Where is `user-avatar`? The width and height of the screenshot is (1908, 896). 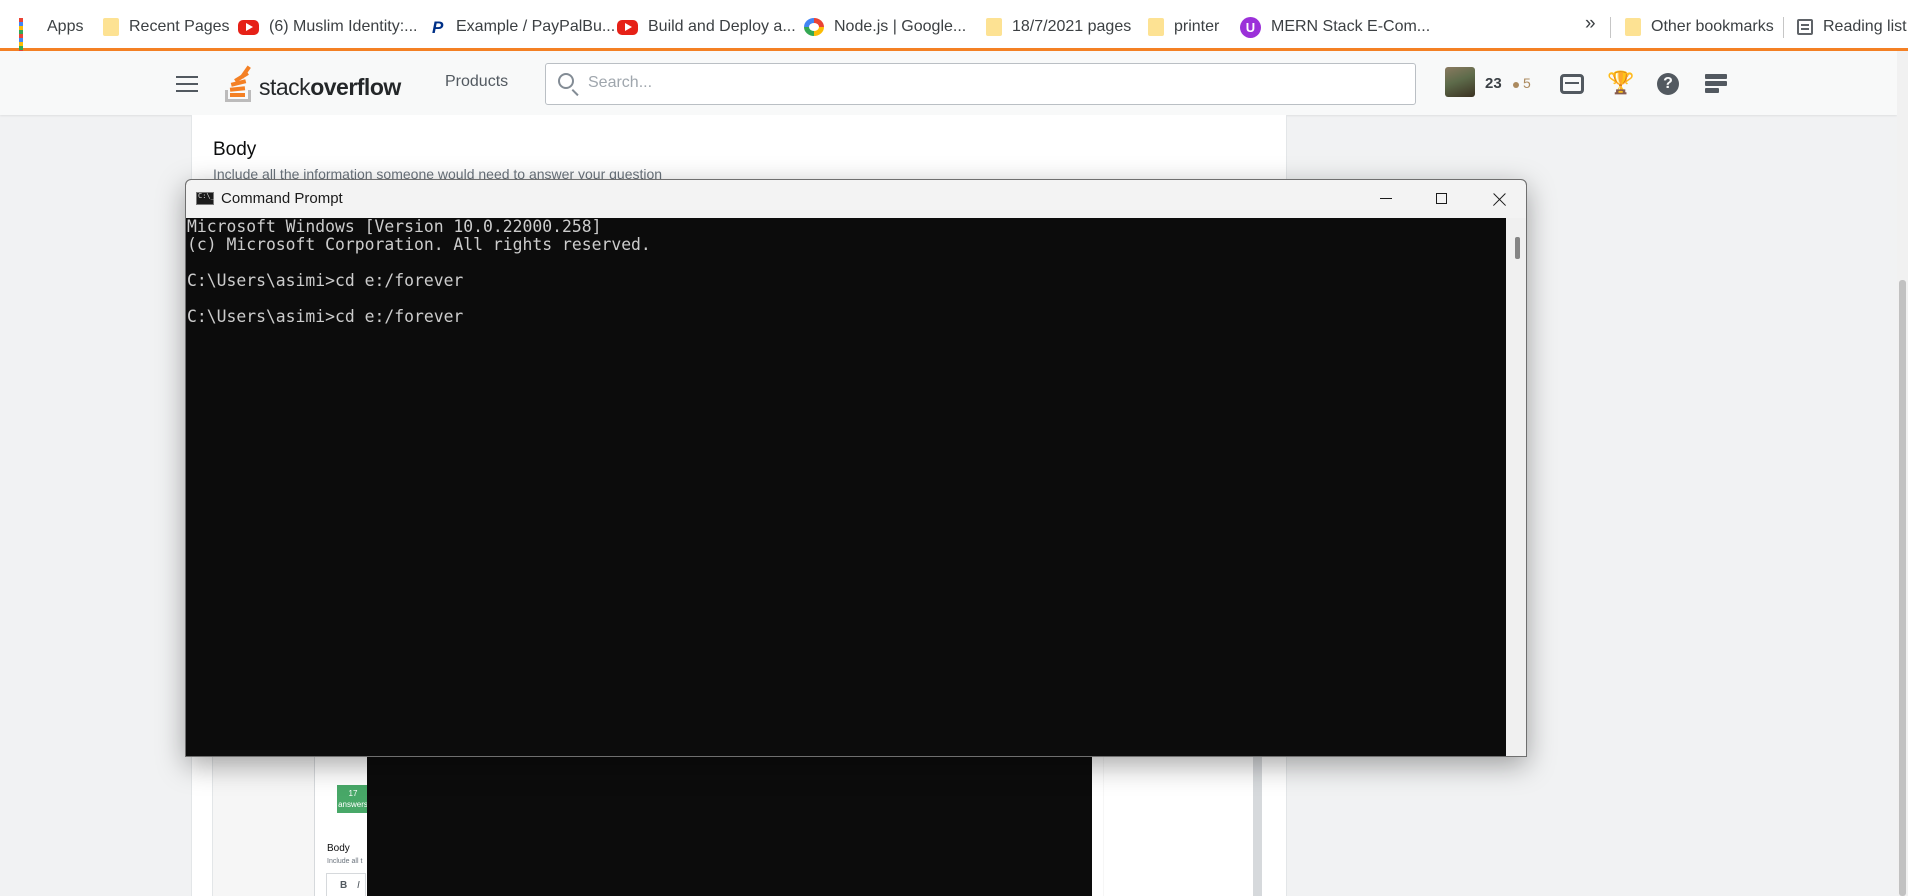
user-avatar is located at coordinates (1460, 82).